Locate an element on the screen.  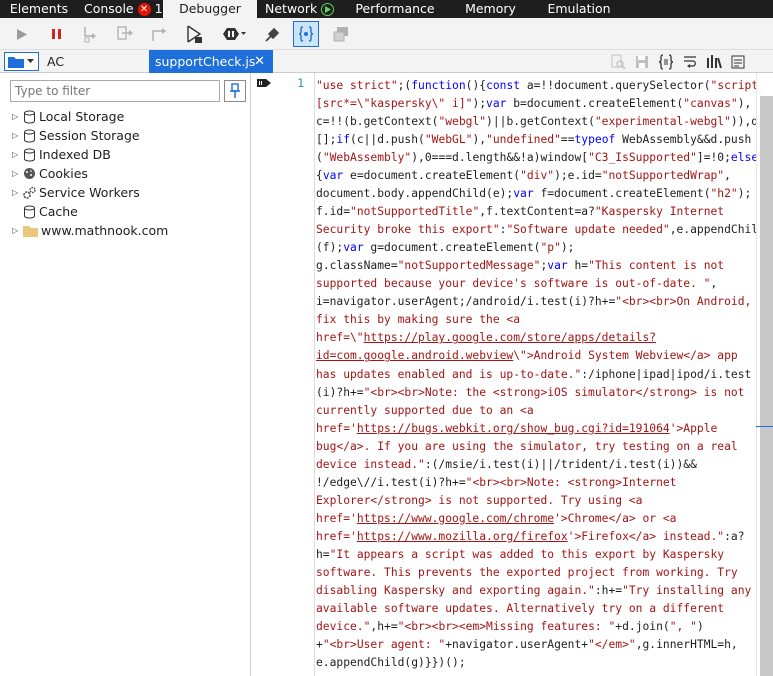
code-token: , is located at coordinates (727, 176).